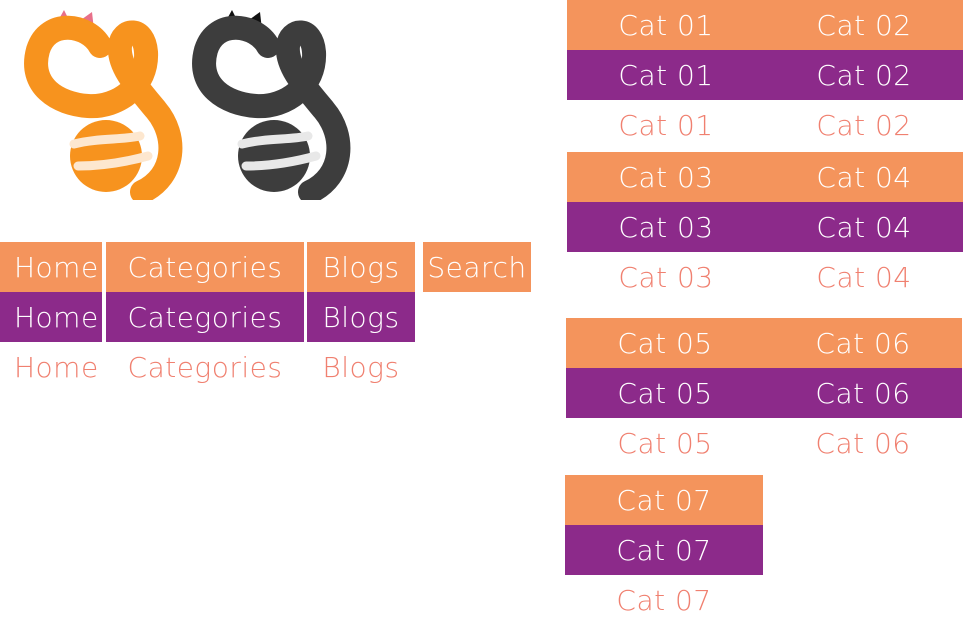 The width and height of the screenshot is (963, 625). I want to click on category-tile-hover: Cat 04, so click(864, 177).